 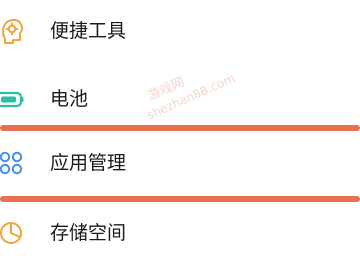 What do you see at coordinates (12, 233) in the screenshot?
I see `storage-pie-icon` at bounding box center [12, 233].